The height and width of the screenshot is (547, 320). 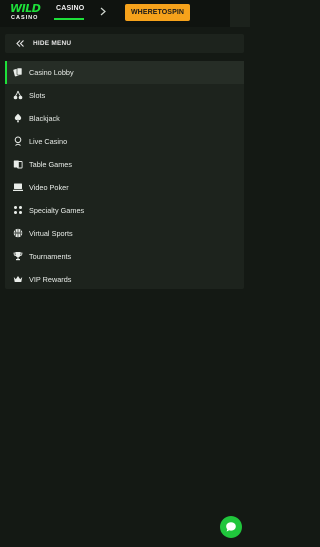 I want to click on sidebar-item-casino-lobby: Casino Lobby, so click(x=124, y=72).